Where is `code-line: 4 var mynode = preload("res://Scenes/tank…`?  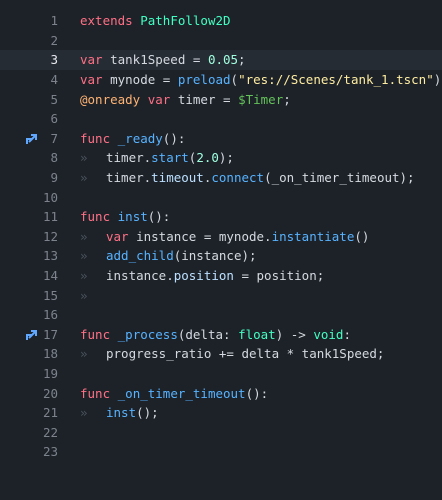
code-line: 4 var mynode = preload("res://Scenes/tank… is located at coordinates (221, 80).